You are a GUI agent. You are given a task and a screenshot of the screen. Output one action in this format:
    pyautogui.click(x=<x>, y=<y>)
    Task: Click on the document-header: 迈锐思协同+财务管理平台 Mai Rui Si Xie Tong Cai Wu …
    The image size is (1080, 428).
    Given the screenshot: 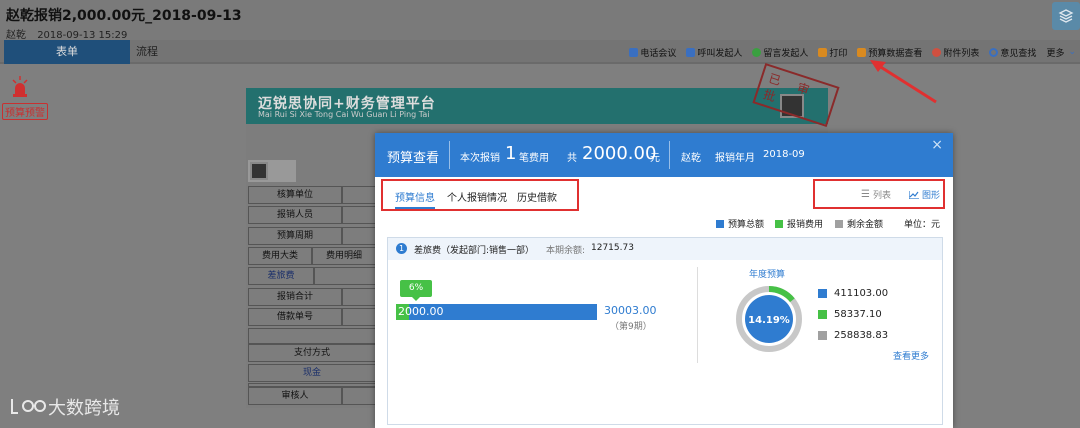 What is the action you would take?
    pyautogui.click(x=537, y=106)
    